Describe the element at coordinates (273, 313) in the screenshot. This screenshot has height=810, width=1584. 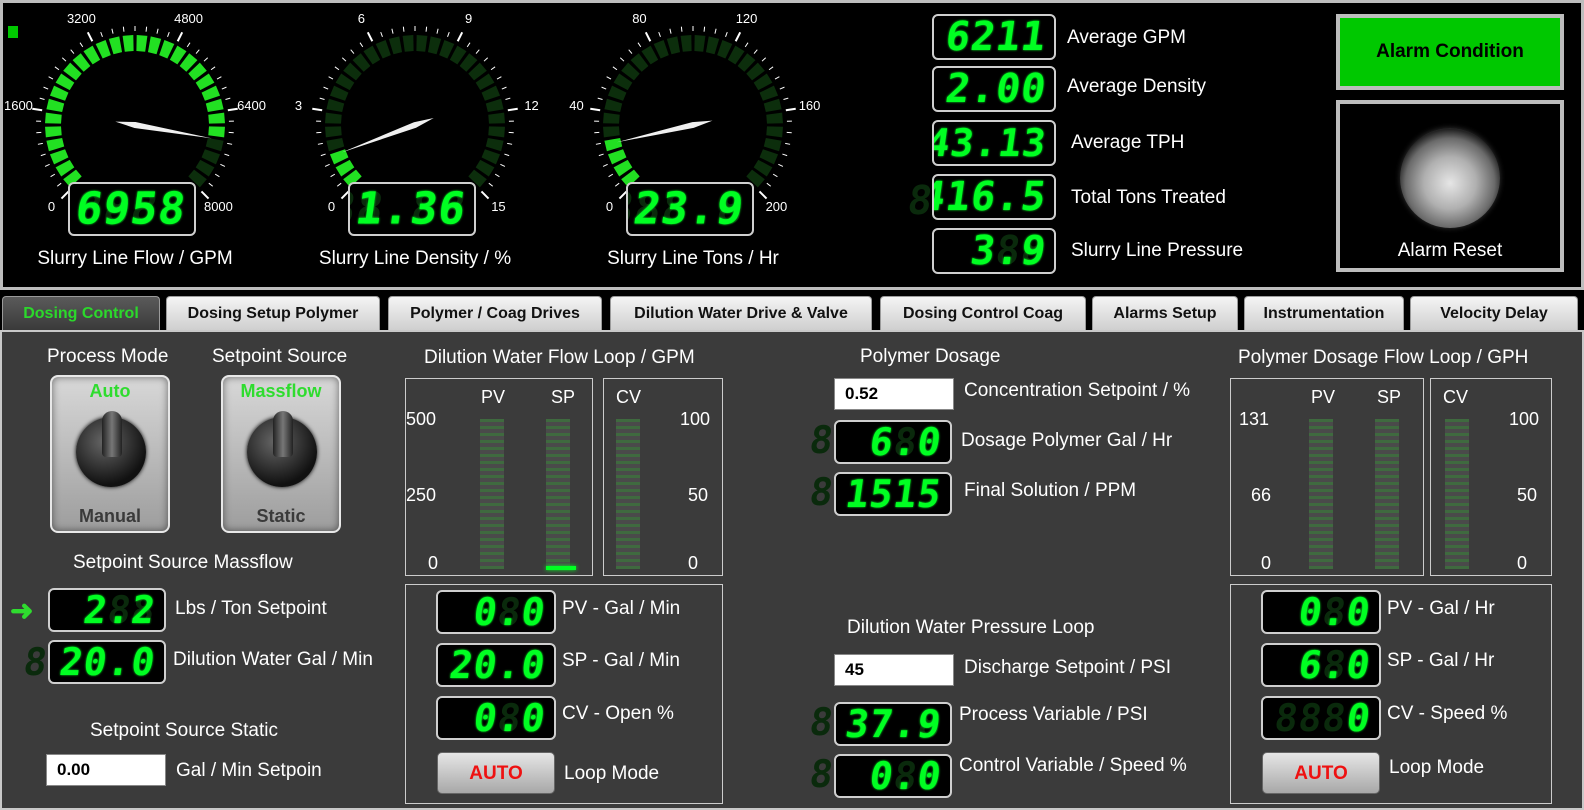
I see `tab-dosing-setup-polymer: Dosing Setup Polymer` at that location.